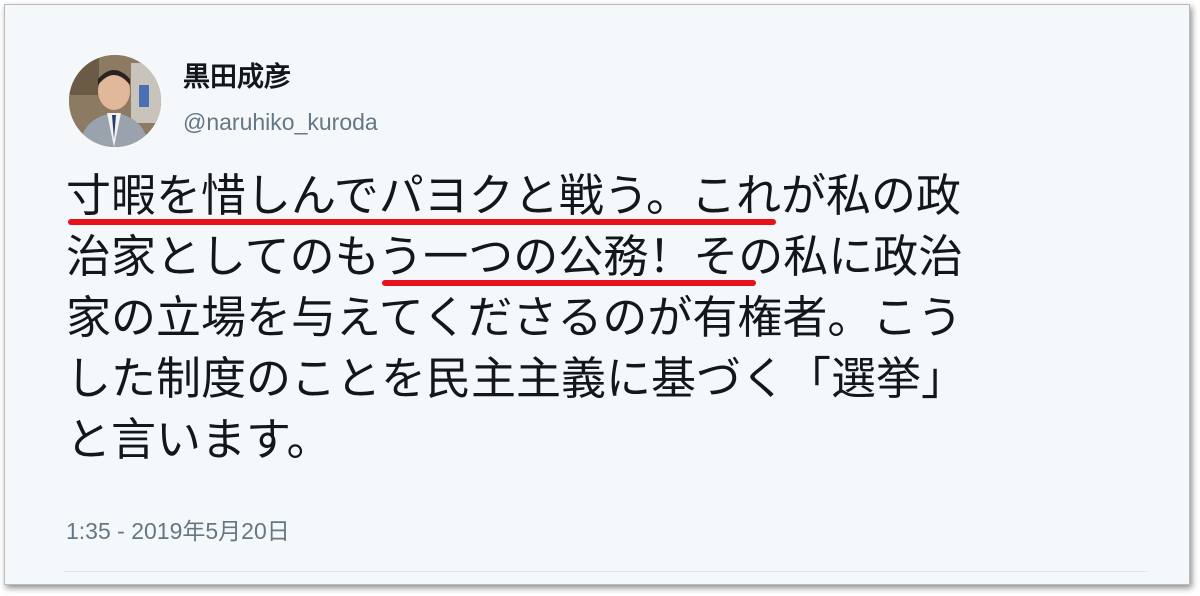 The height and width of the screenshot is (596, 1200). Describe the element at coordinates (199, 439) in the screenshot. I see `tweet-text-line: と言います。` at that location.